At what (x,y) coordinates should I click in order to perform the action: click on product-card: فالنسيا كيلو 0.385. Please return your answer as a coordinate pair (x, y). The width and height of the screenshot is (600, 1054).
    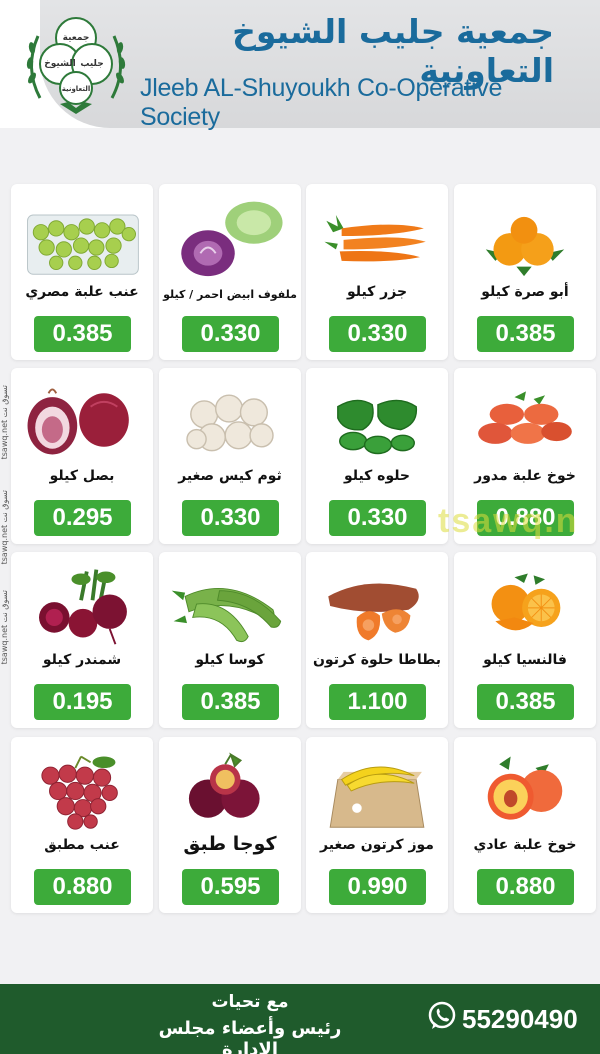
    Looking at the image, I should click on (525, 640).